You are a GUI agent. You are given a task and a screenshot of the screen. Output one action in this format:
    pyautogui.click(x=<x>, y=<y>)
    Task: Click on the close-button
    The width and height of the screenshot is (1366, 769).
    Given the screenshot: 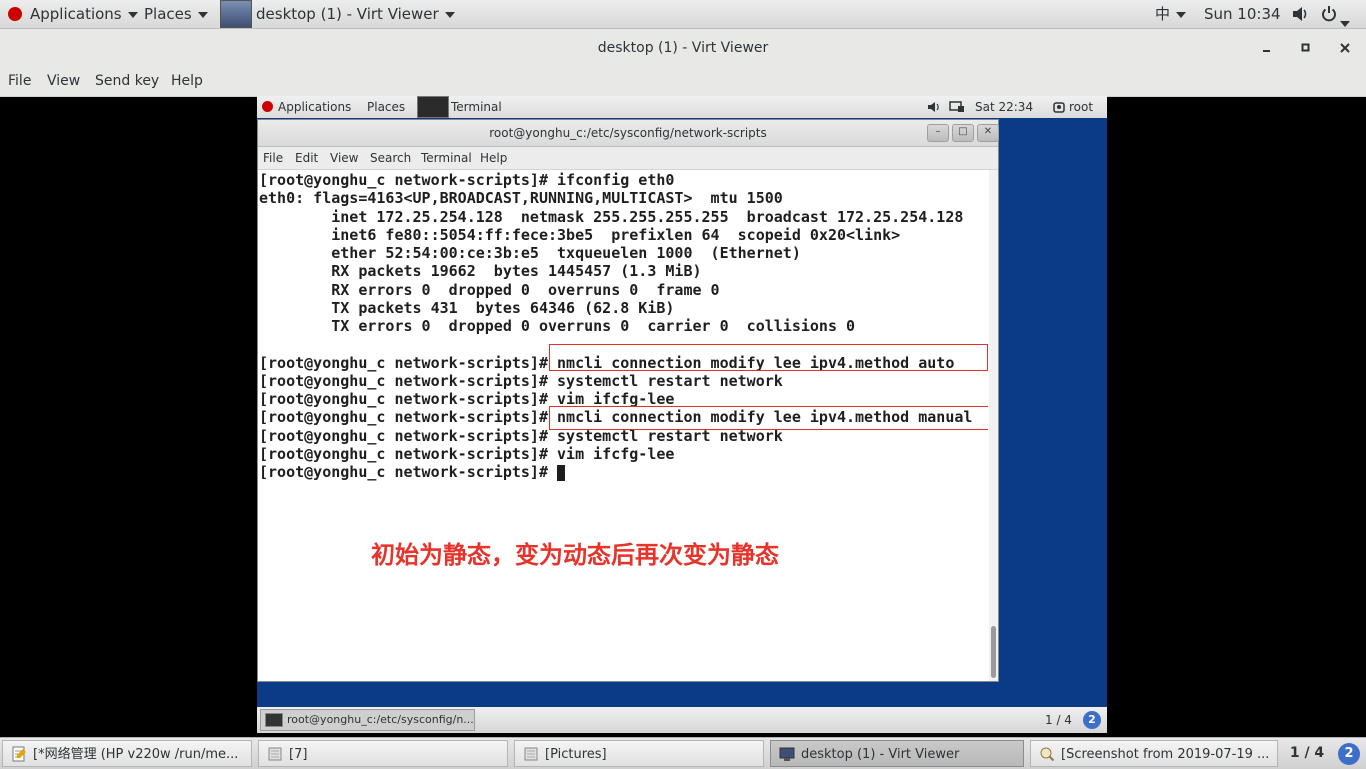 What is the action you would take?
    pyautogui.click(x=1345, y=48)
    